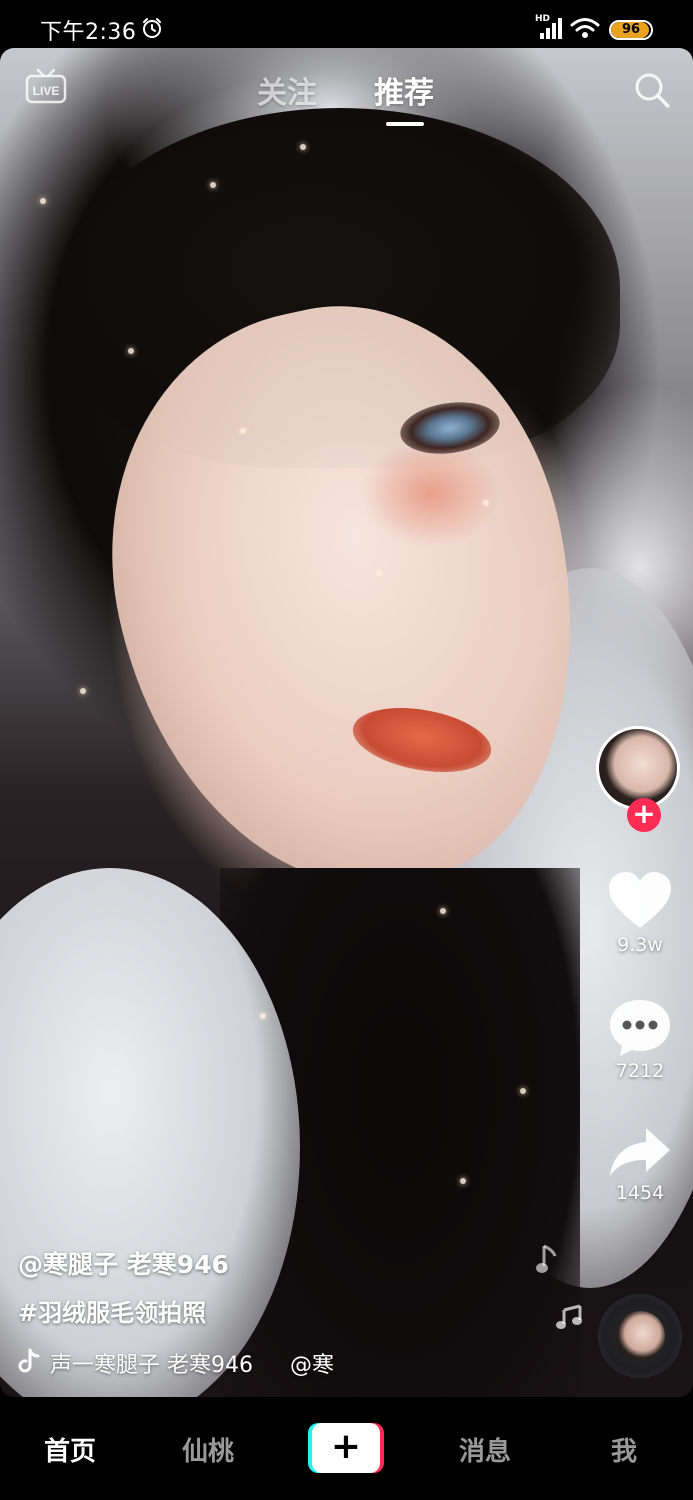  Describe the element at coordinates (485, 1449) in the screenshot. I see `nav-messages: 消息` at that location.